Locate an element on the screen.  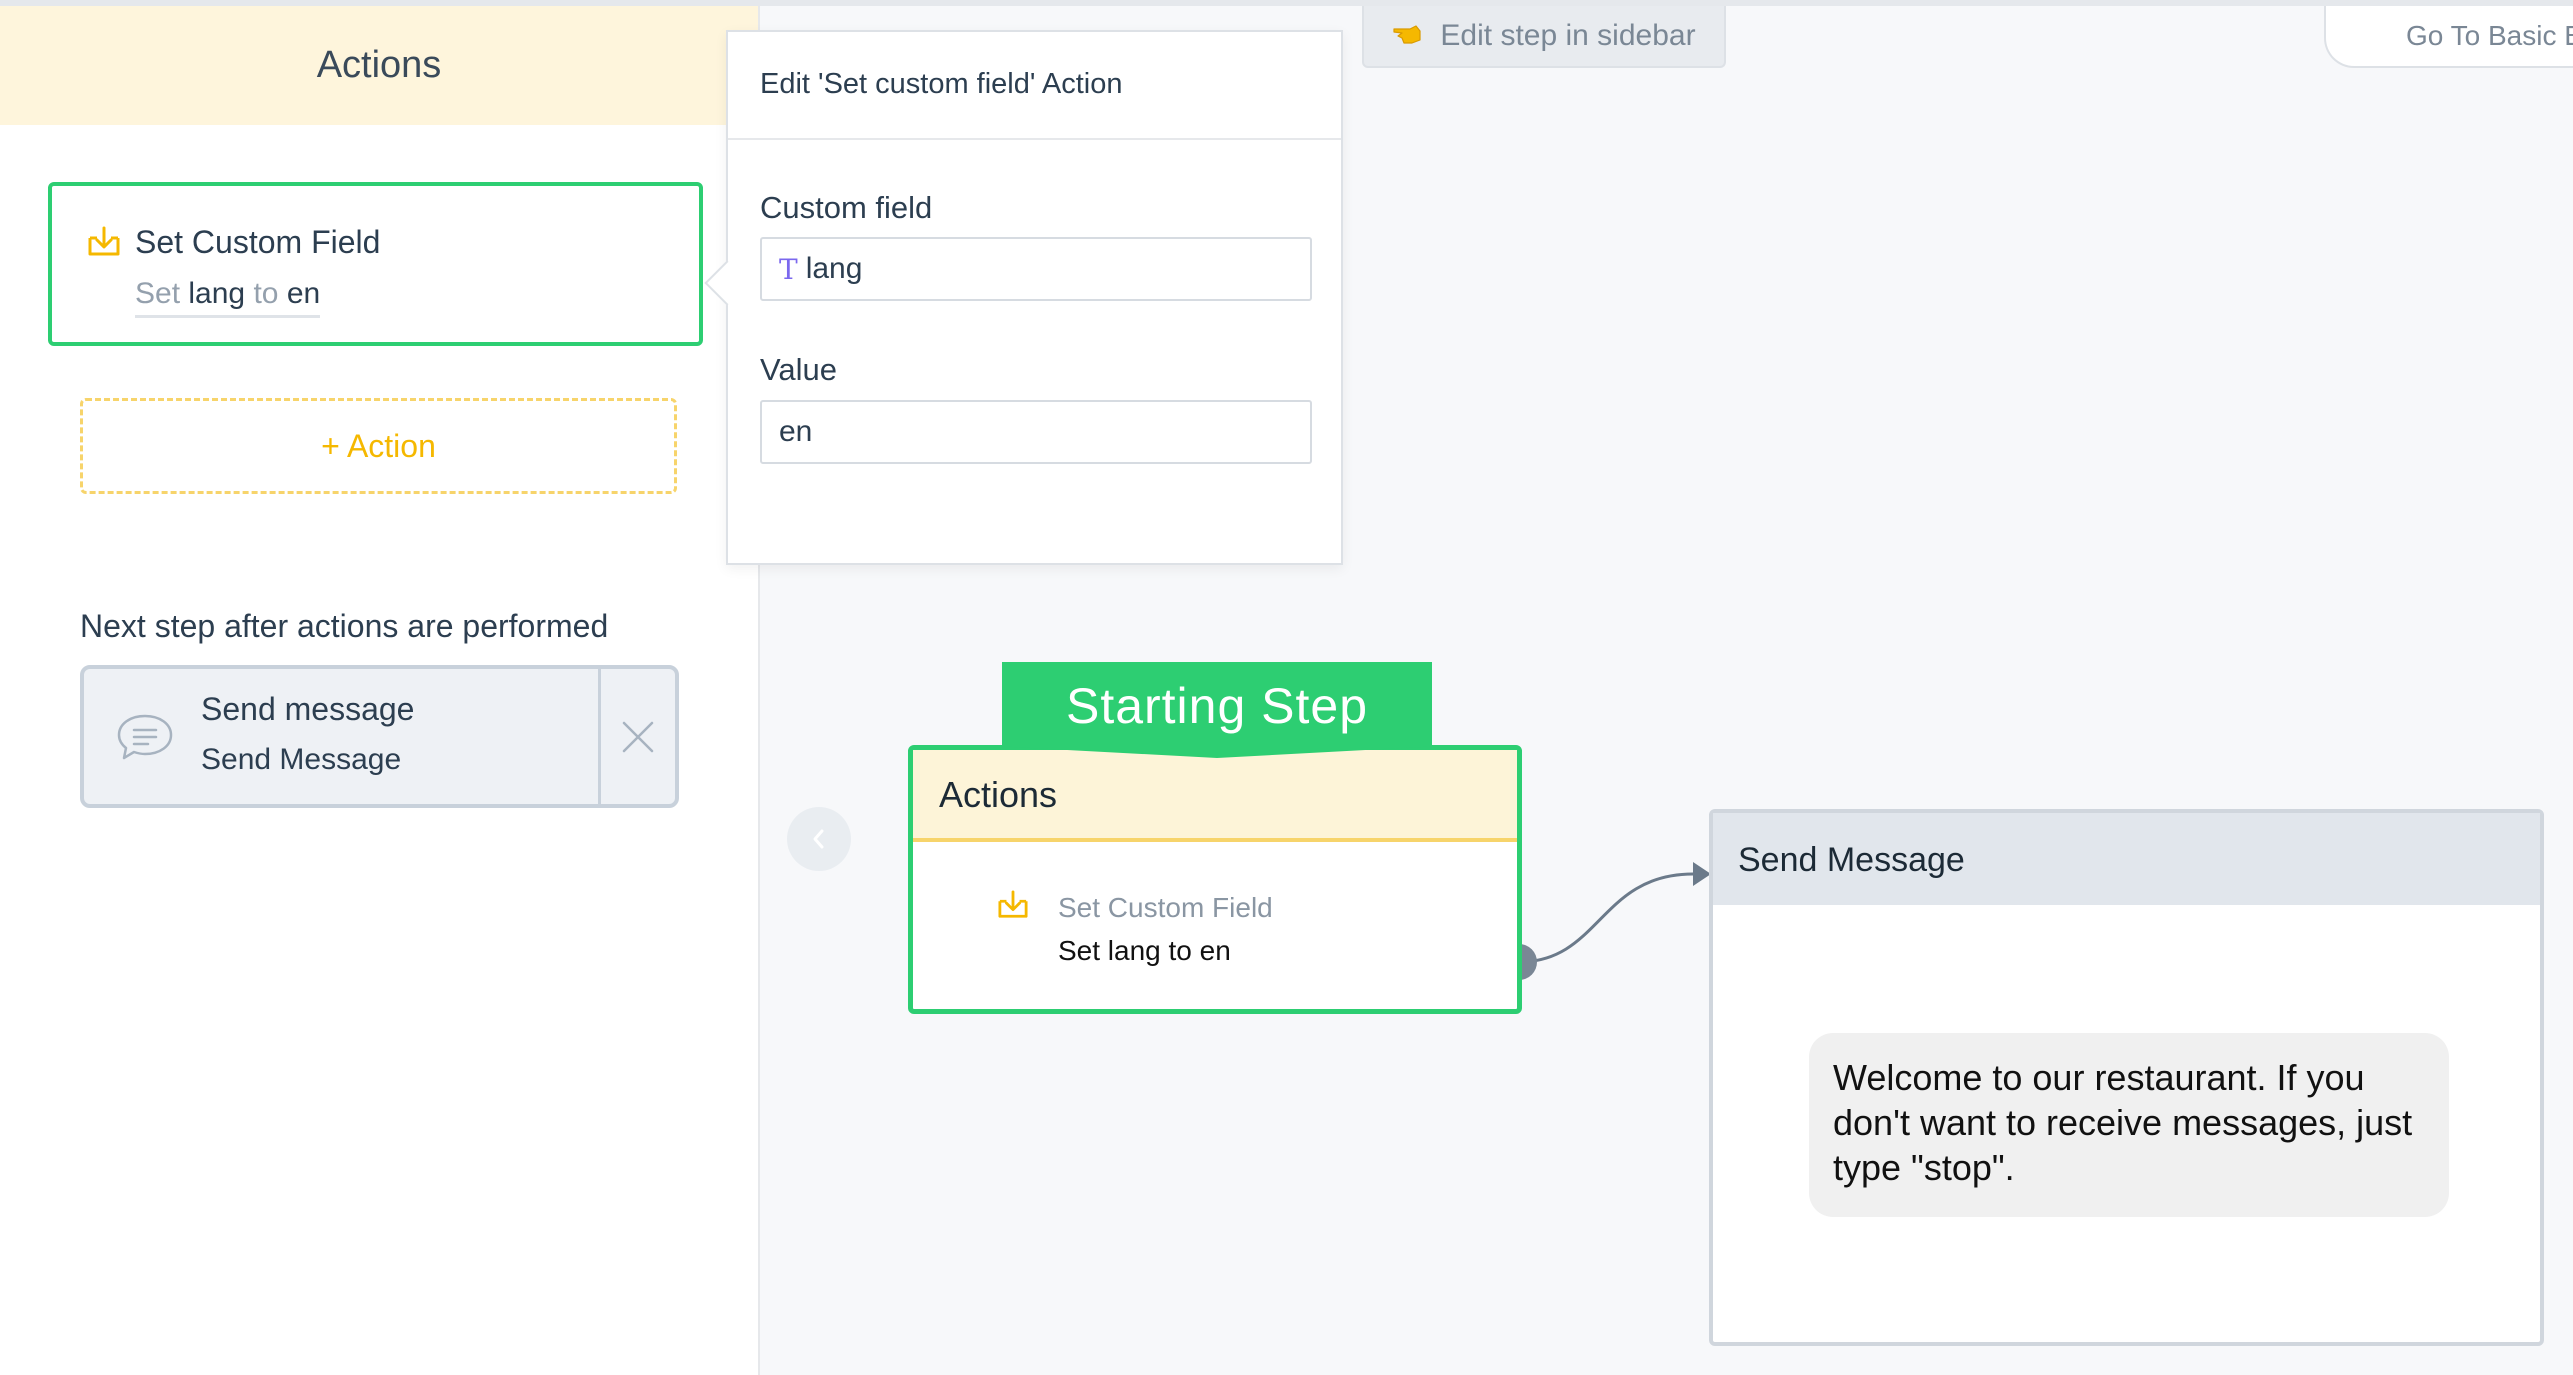
send-node-header: Send Message is located at coordinates (2126, 859).